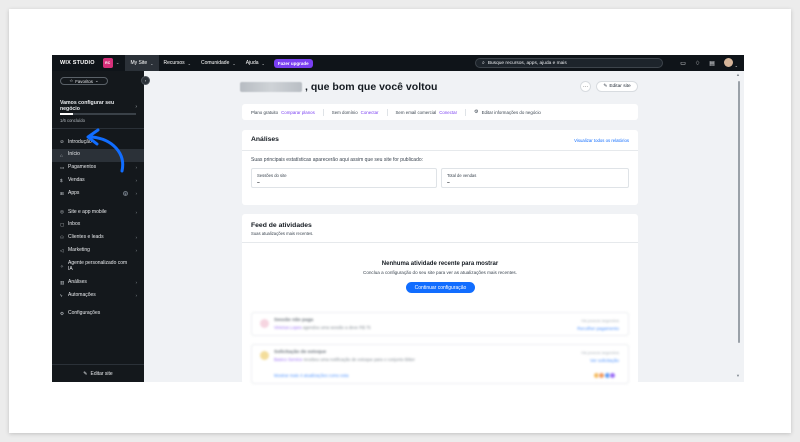  I want to click on calendar-icon, so click(264, 323).